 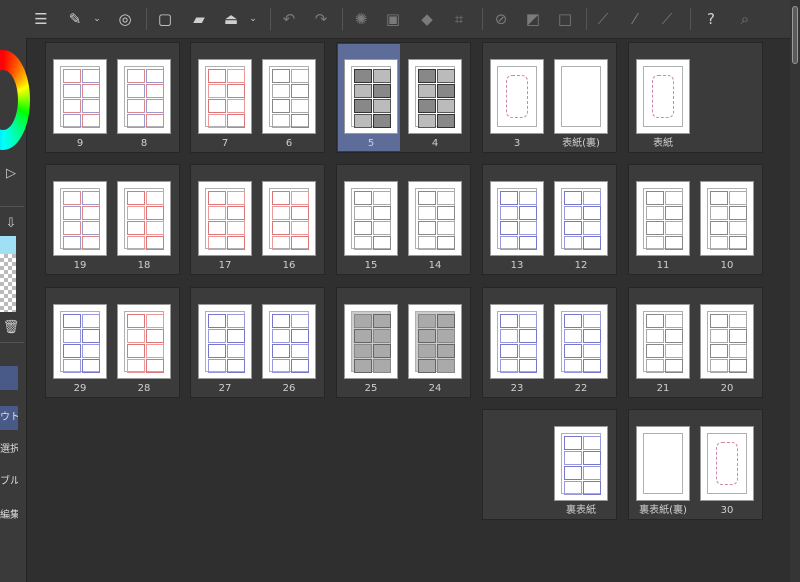 What do you see at coordinates (393, 19) in the screenshot?
I see `fill-icon: ▣` at bounding box center [393, 19].